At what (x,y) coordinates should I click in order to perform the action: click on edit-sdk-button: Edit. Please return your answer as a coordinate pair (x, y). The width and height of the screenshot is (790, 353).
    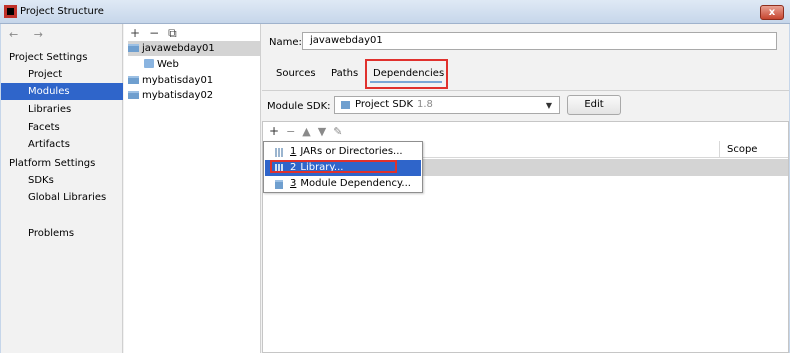
    Looking at the image, I should click on (594, 105).